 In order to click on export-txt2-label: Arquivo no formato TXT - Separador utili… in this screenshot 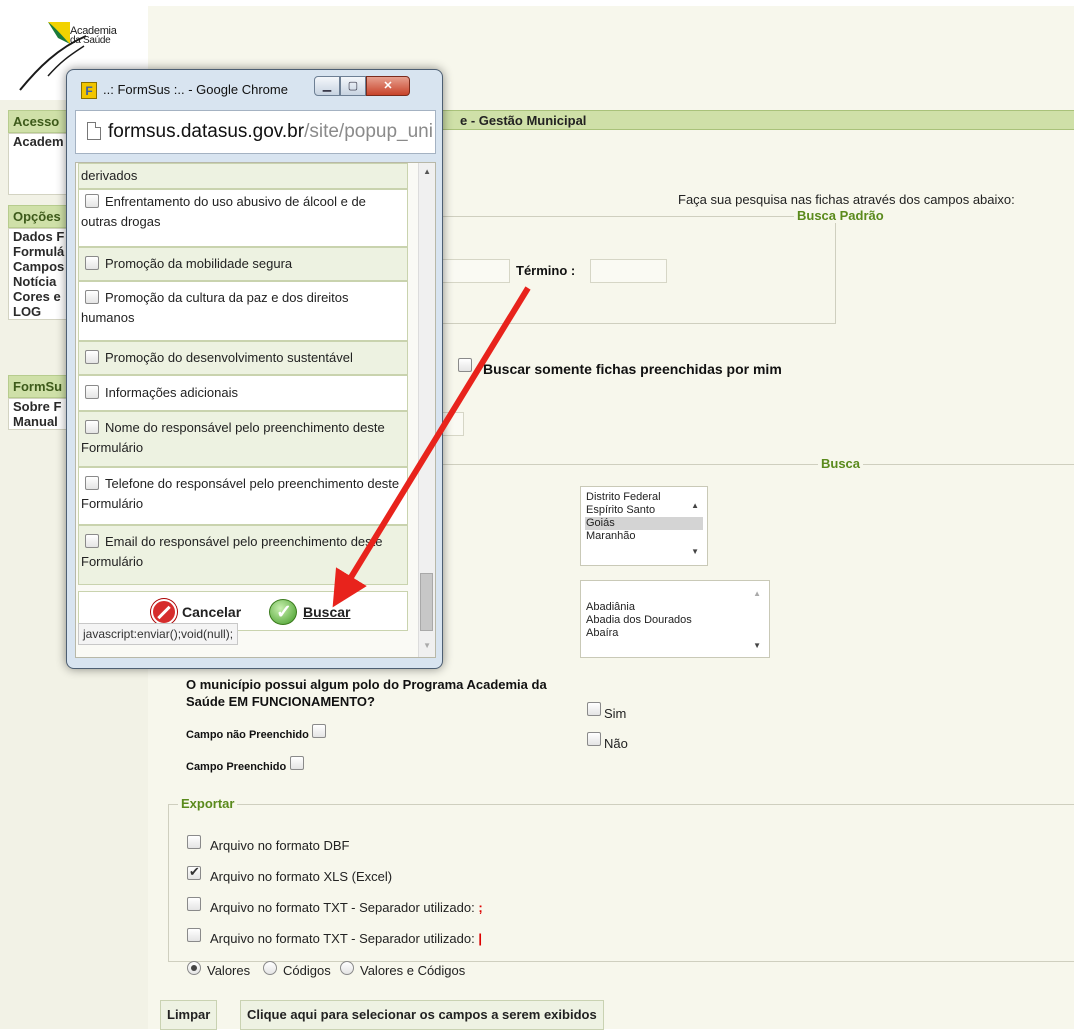, I will do `click(346, 938)`.